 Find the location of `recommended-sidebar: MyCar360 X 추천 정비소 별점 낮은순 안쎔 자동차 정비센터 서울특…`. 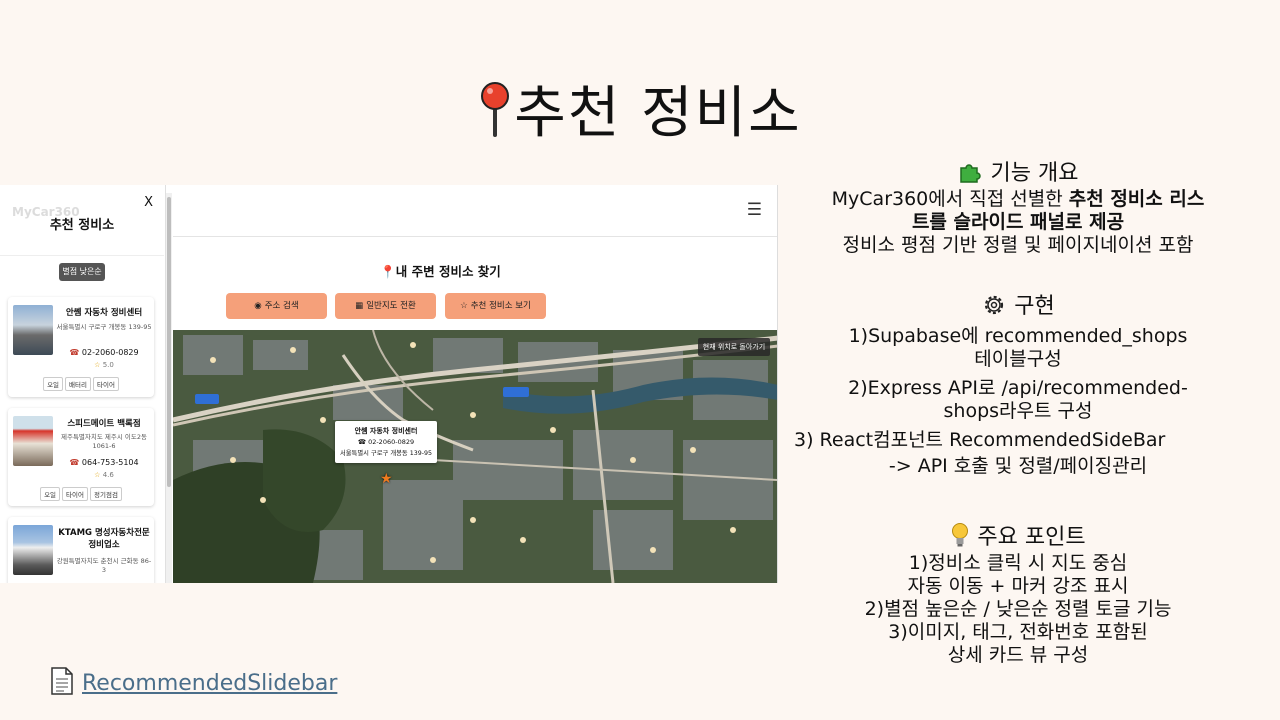

recommended-sidebar: MyCar360 X 추천 정비소 별점 낮은순 안쎔 자동차 정비센터 서울특… is located at coordinates (83, 384).